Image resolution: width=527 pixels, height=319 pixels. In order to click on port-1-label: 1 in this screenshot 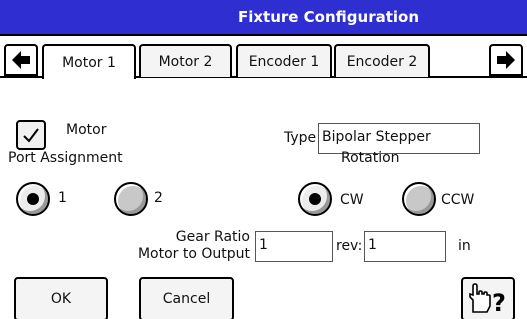, I will do `click(62, 198)`.